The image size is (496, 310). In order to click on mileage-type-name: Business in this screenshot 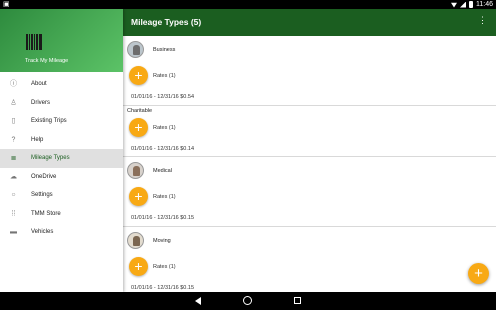, I will do `click(164, 50)`.